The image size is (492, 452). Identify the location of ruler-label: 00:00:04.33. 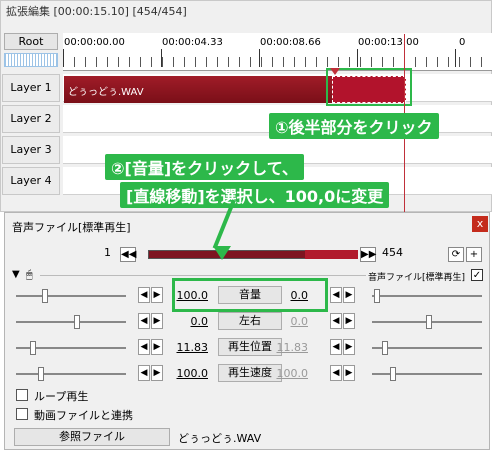
(192, 42).